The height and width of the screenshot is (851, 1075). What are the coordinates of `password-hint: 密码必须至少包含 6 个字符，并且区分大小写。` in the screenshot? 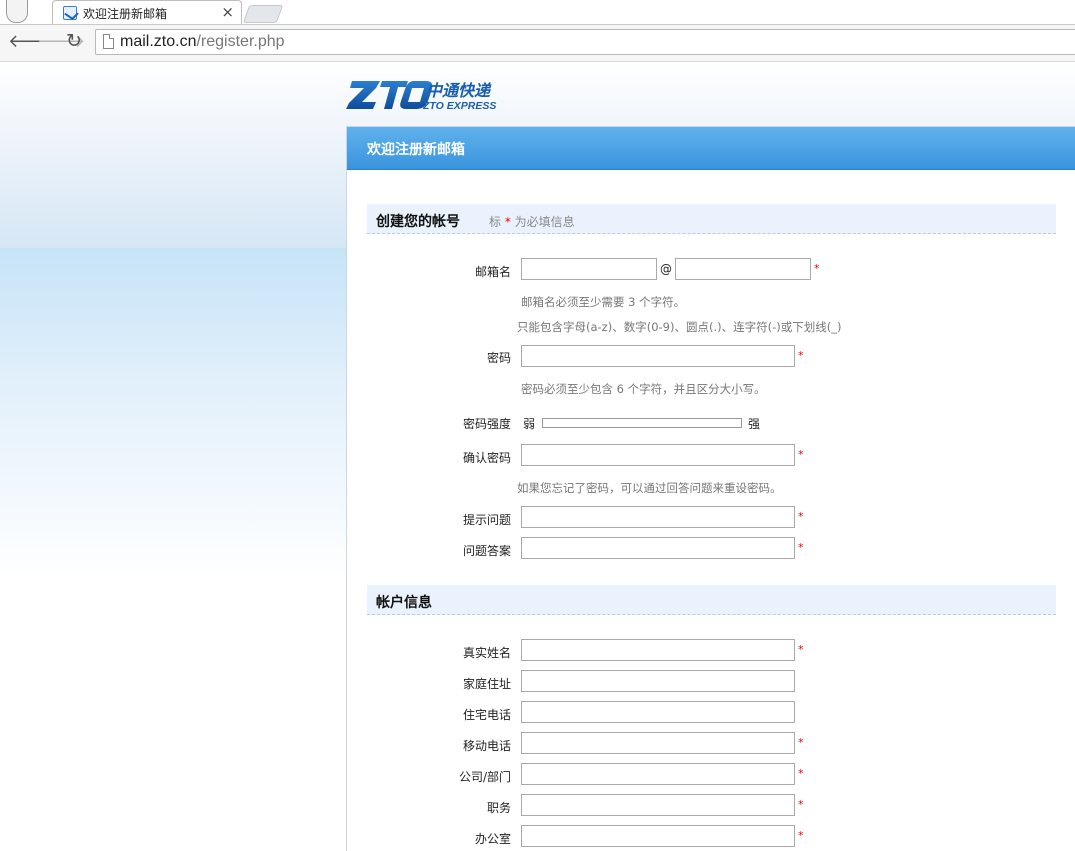 It's located at (643, 389).